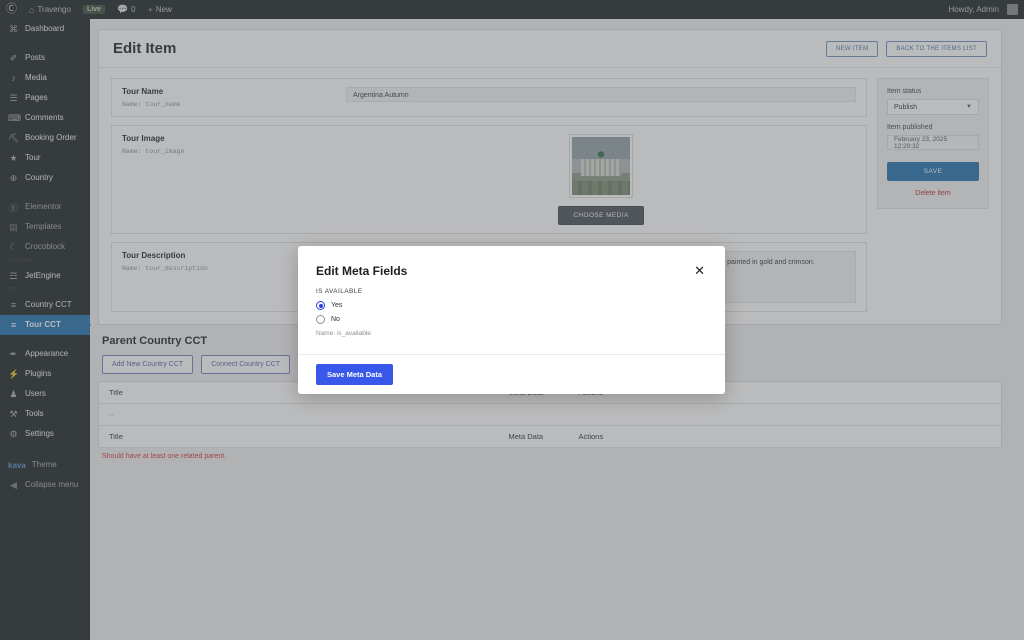 The height and width of the screenshot is (640, 1024). What do you see at coordinates (362, 271) in the screenshot?
I see `modal-title: Edit Meta Fields` at bounding box center [362, 271].